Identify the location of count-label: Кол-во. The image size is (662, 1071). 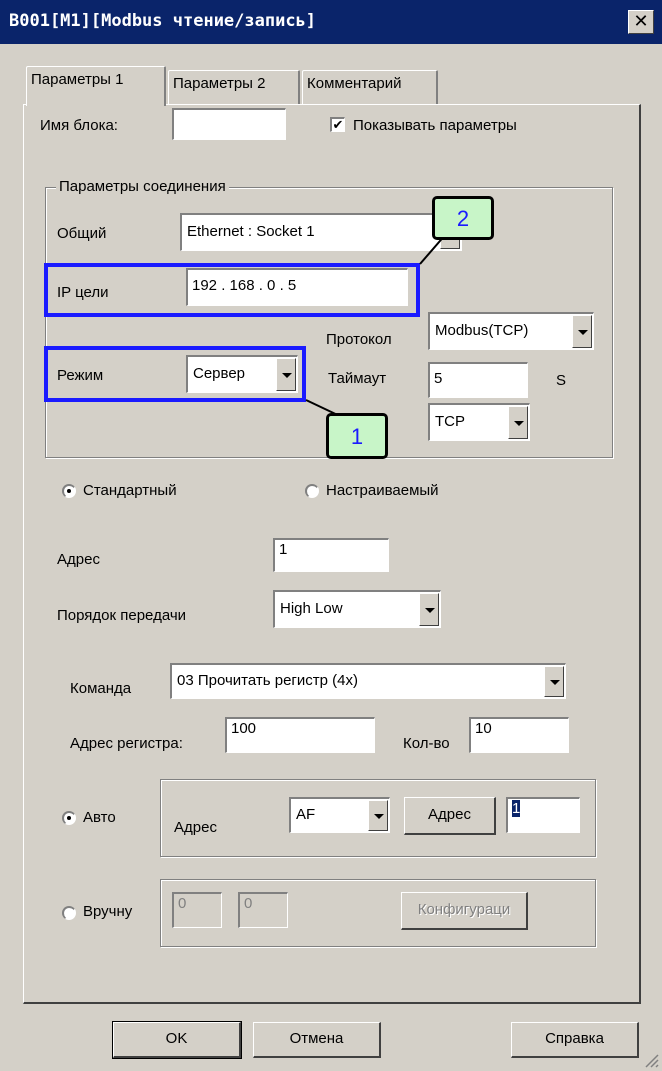
(426, 743).